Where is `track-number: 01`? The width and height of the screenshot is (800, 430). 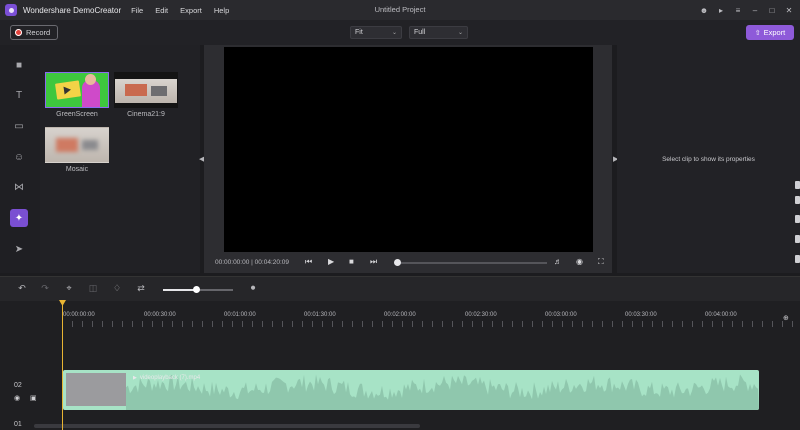 track-number: 01 is located at coordinates (18, 424).